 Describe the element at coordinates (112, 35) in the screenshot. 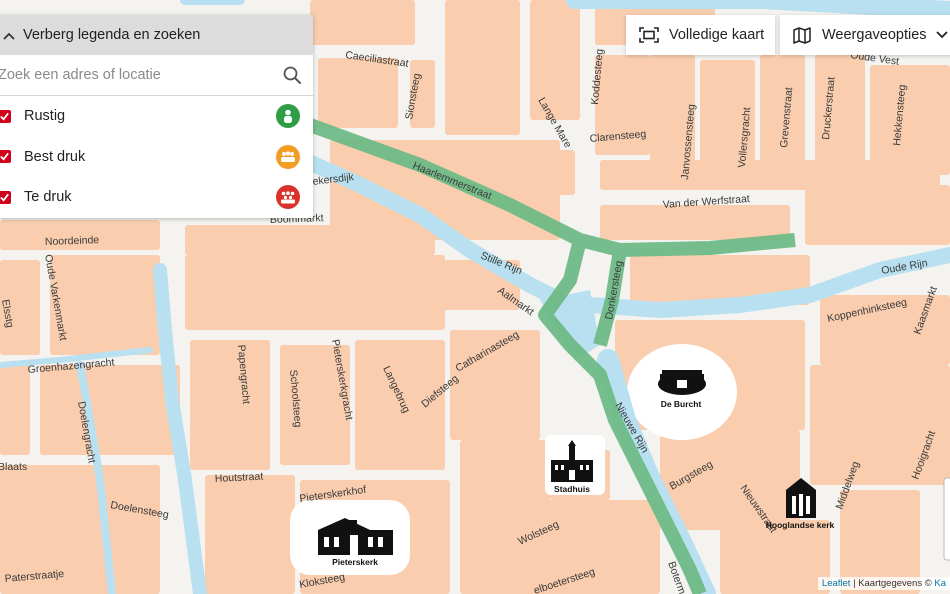

I see `legend-toggle-label: Verberg legenda en zoeken` at that location.